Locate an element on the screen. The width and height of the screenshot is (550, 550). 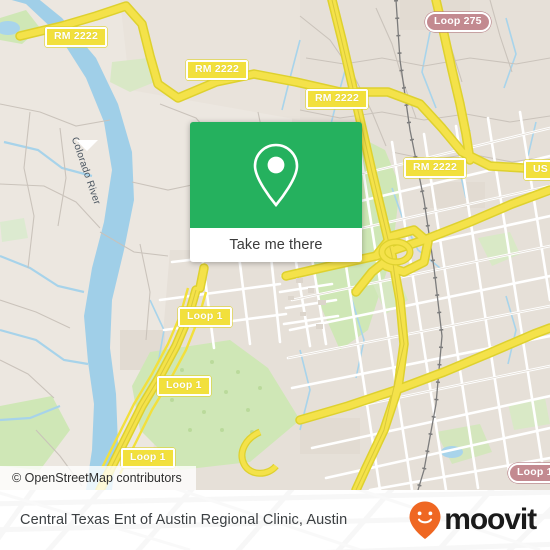
popup-tail-pointer is located at coordinates (87, 145).